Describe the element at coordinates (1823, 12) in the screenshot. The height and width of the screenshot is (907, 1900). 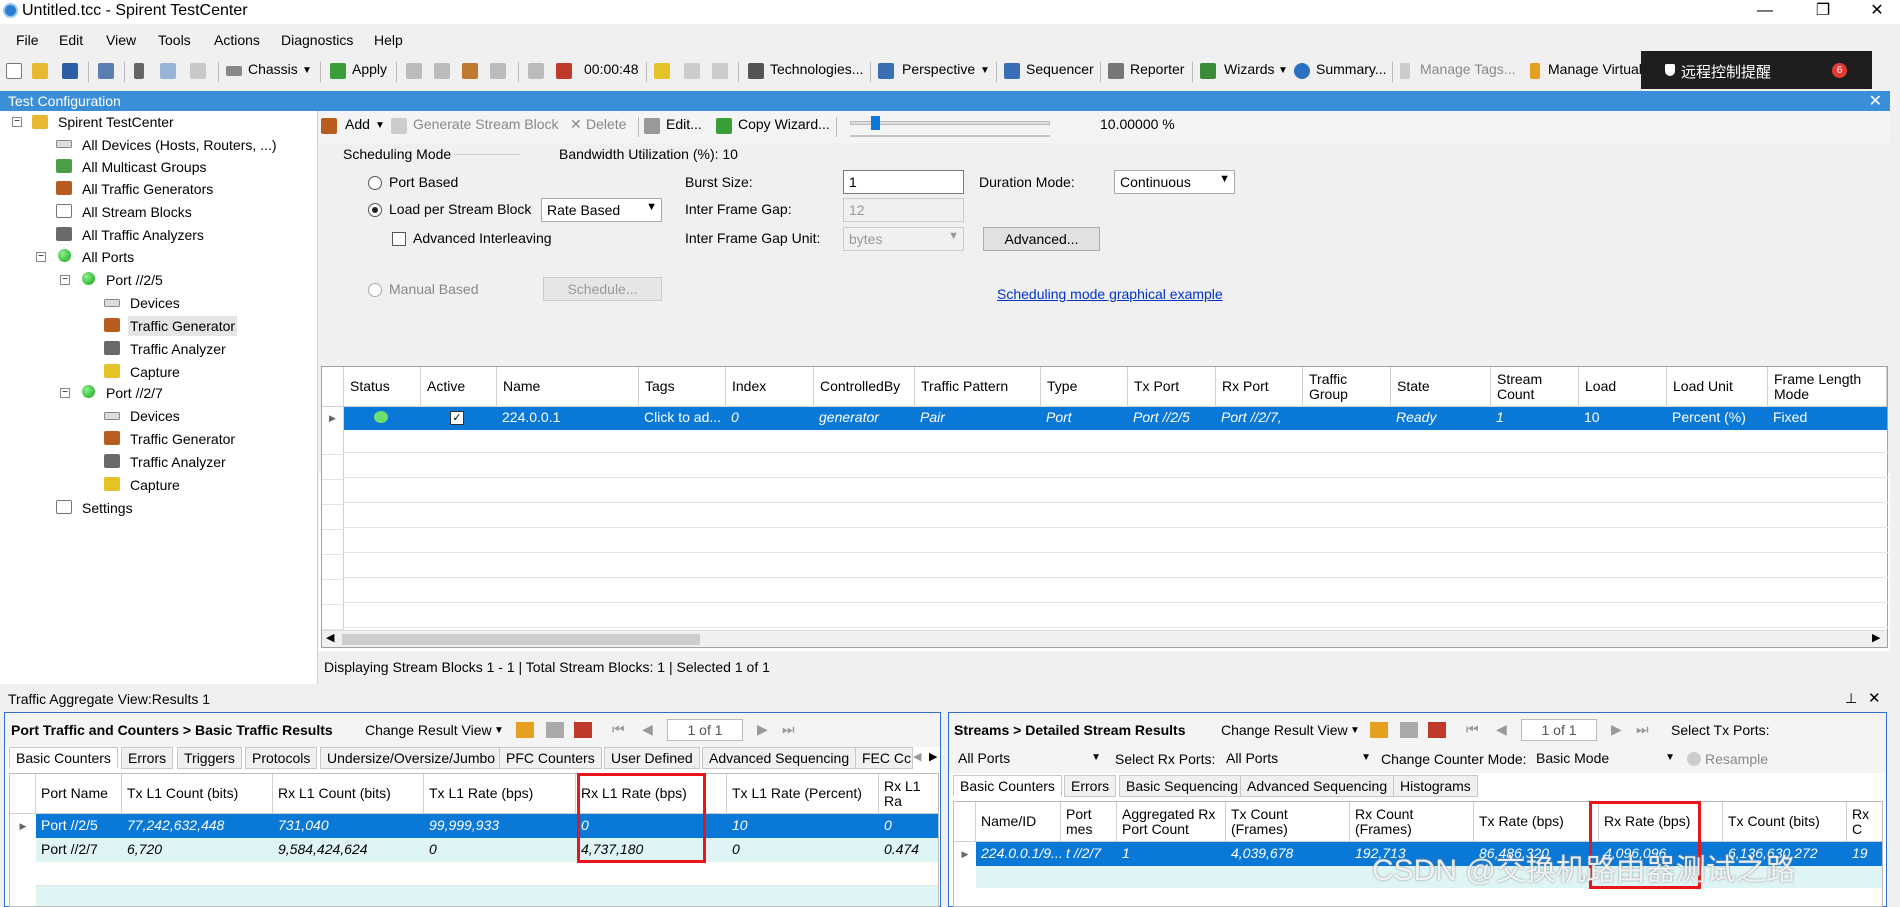
I see `maximize-button: ❐` at that location.